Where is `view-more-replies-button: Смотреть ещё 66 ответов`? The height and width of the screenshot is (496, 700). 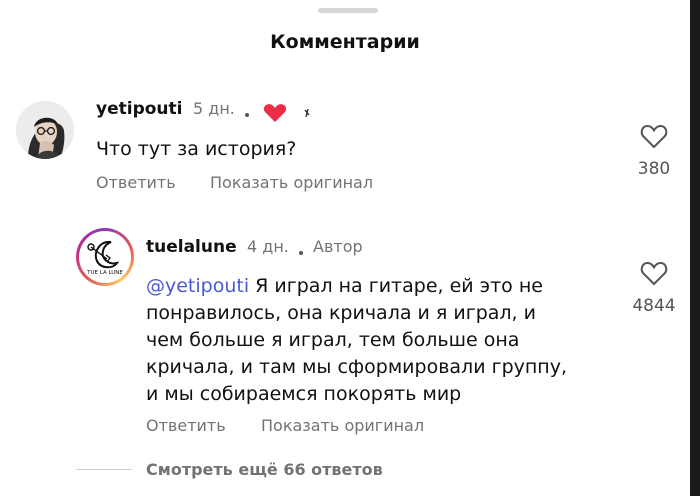
view-more-replies-button: Смотреть ещё 66 ответов is located at coordinates (264, 469).